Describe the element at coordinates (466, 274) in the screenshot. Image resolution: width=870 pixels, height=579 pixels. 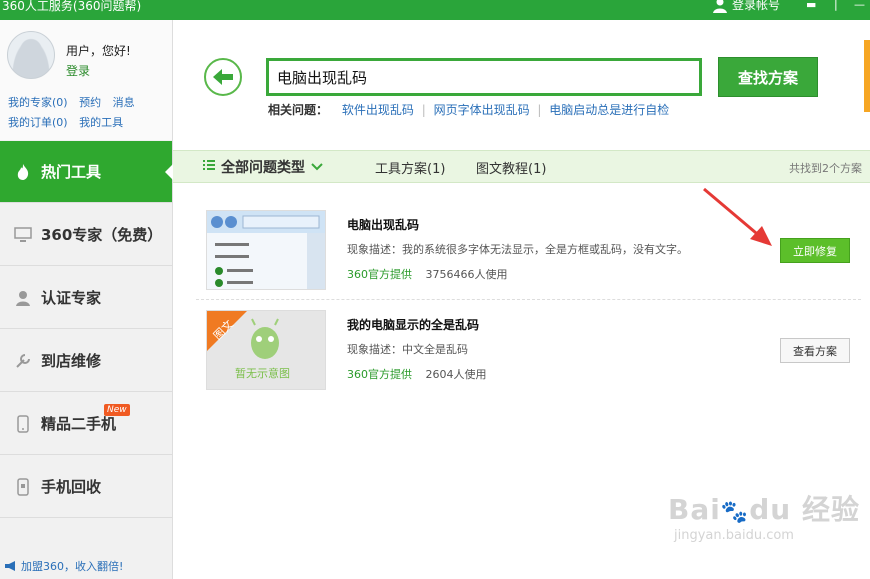
I see `result-users: 3756466人使用` at that location.